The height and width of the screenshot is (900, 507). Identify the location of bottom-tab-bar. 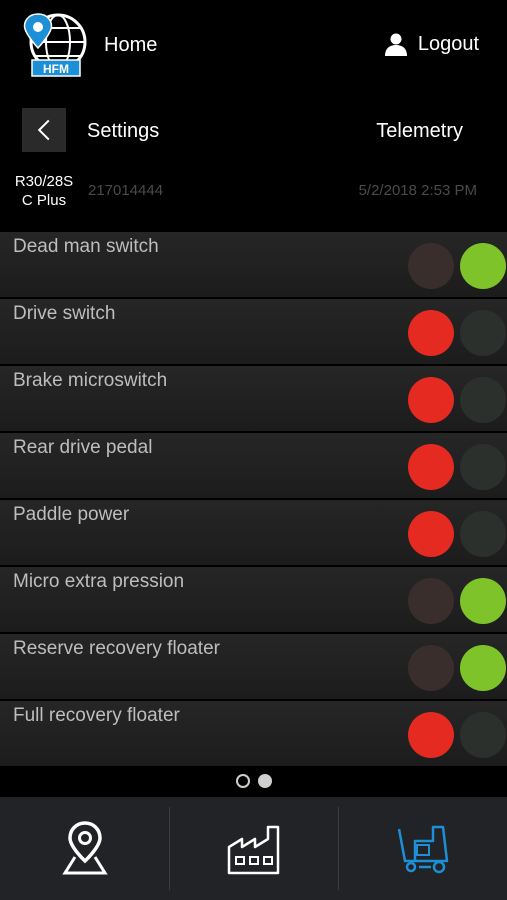
(253, 848).